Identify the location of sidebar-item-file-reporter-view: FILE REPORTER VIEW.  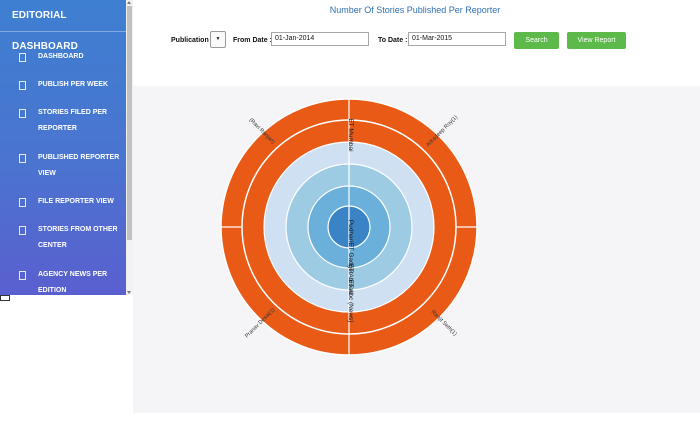
(63, 202).